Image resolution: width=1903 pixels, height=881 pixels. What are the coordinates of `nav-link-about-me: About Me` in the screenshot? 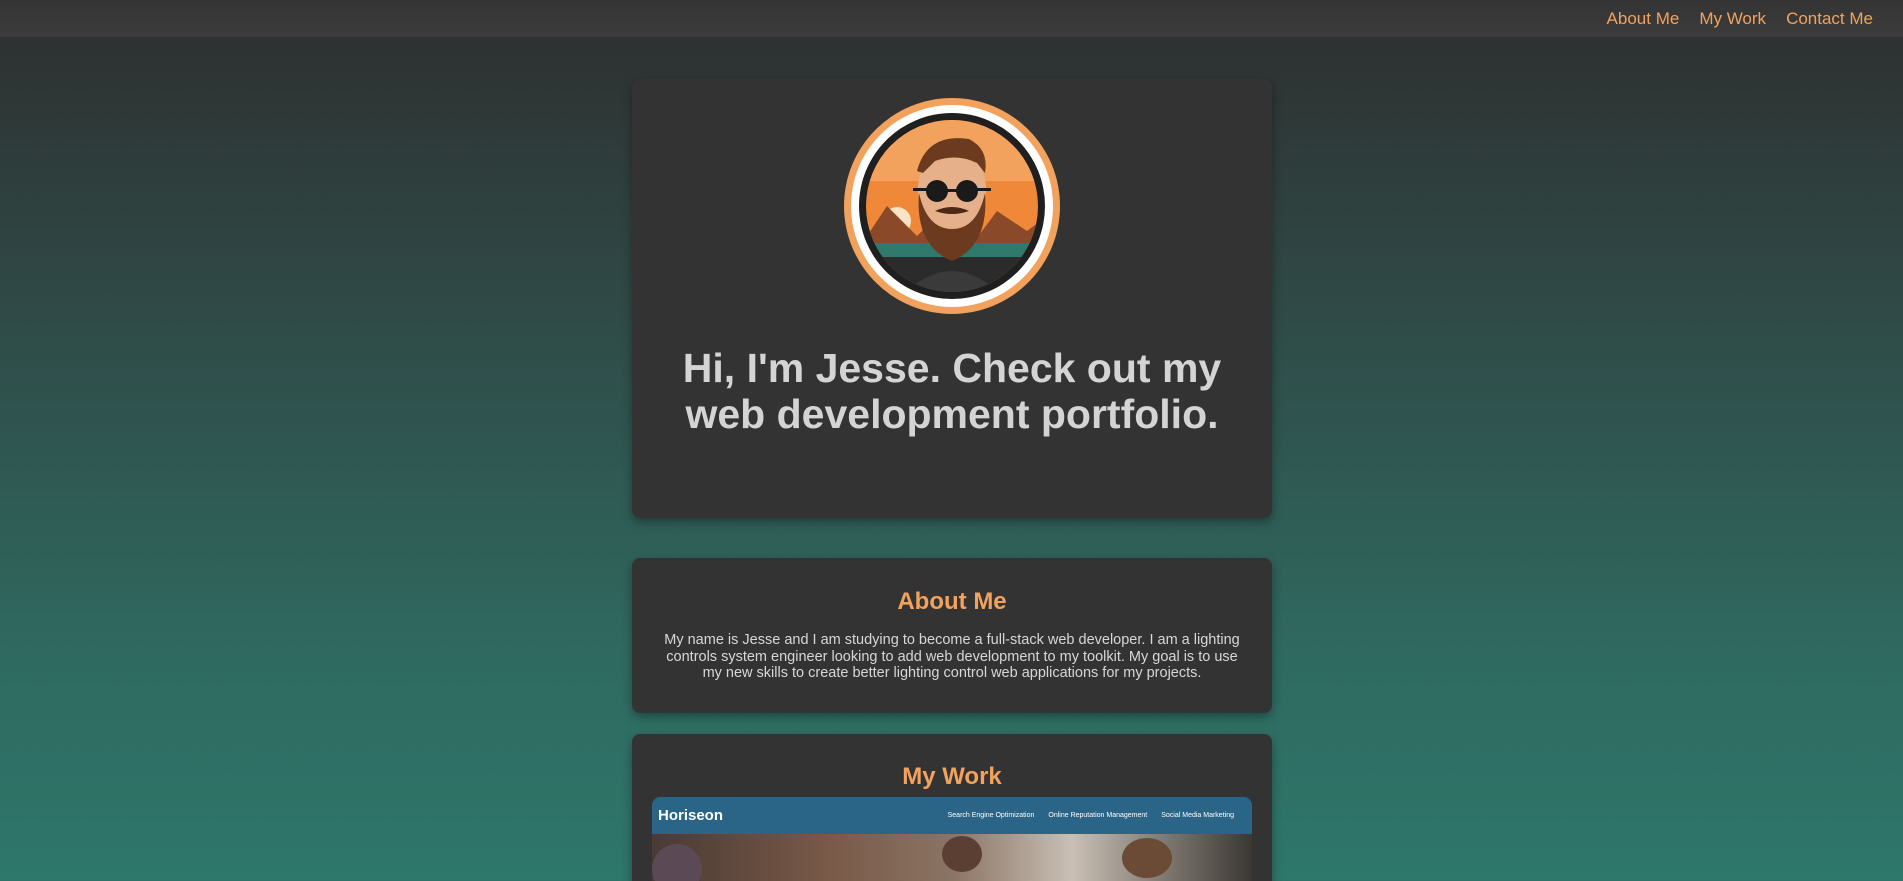 It's located at (1643, 19).